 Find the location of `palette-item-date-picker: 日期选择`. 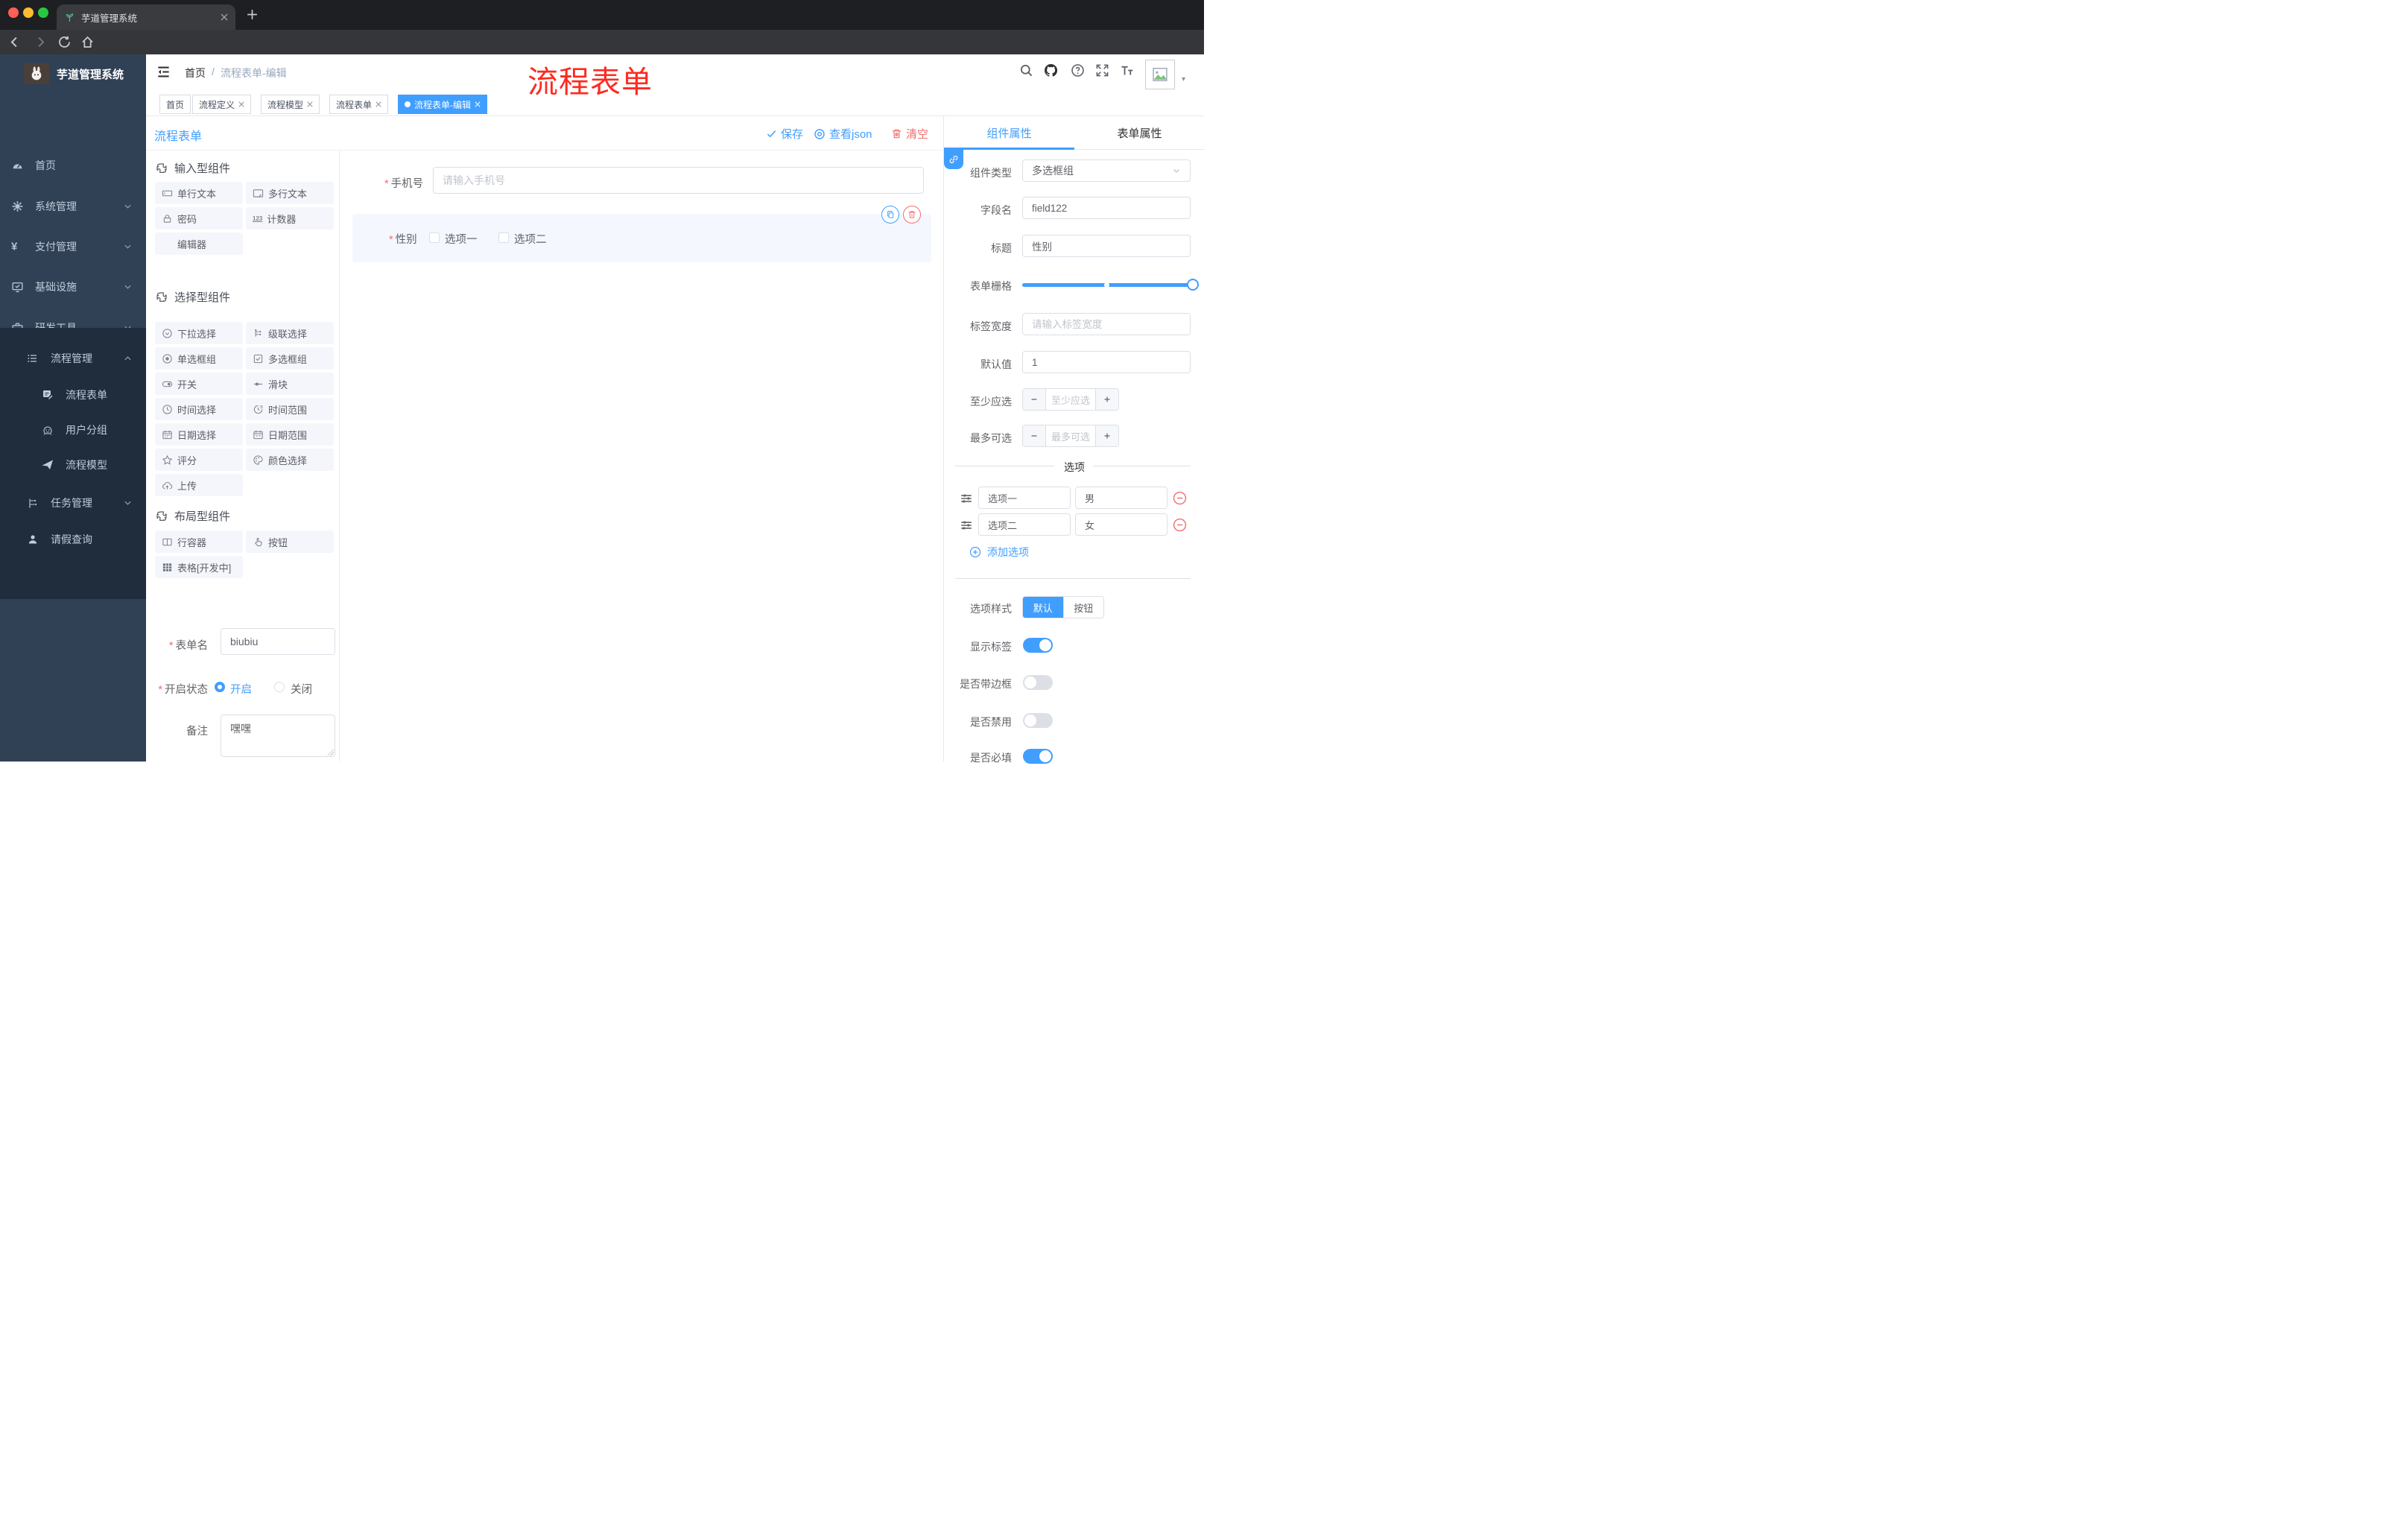

palette-item-date-picker: 日期选择 is located at coordinates (199, 434).